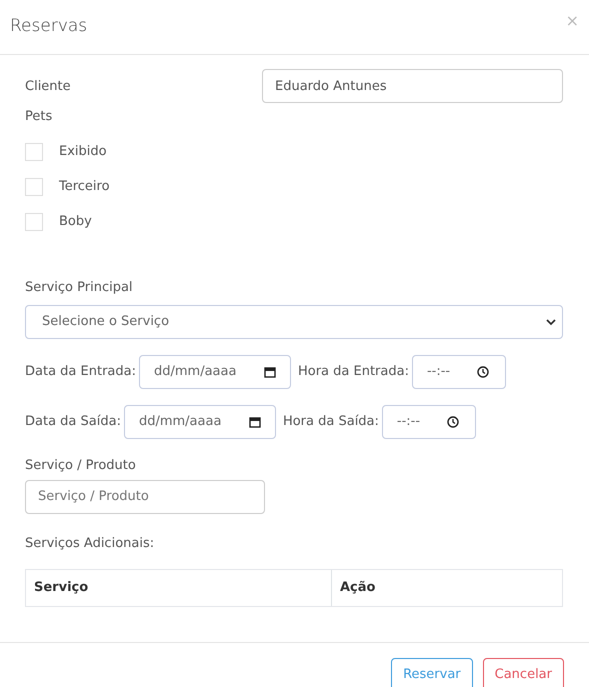 Image resolution: width=589 pixels, height=687 pixels. What do you see at coordinates (145, 497) in the screenshot?
I see `product-field: Serviço / Produto` at bounding box center [145, 497].